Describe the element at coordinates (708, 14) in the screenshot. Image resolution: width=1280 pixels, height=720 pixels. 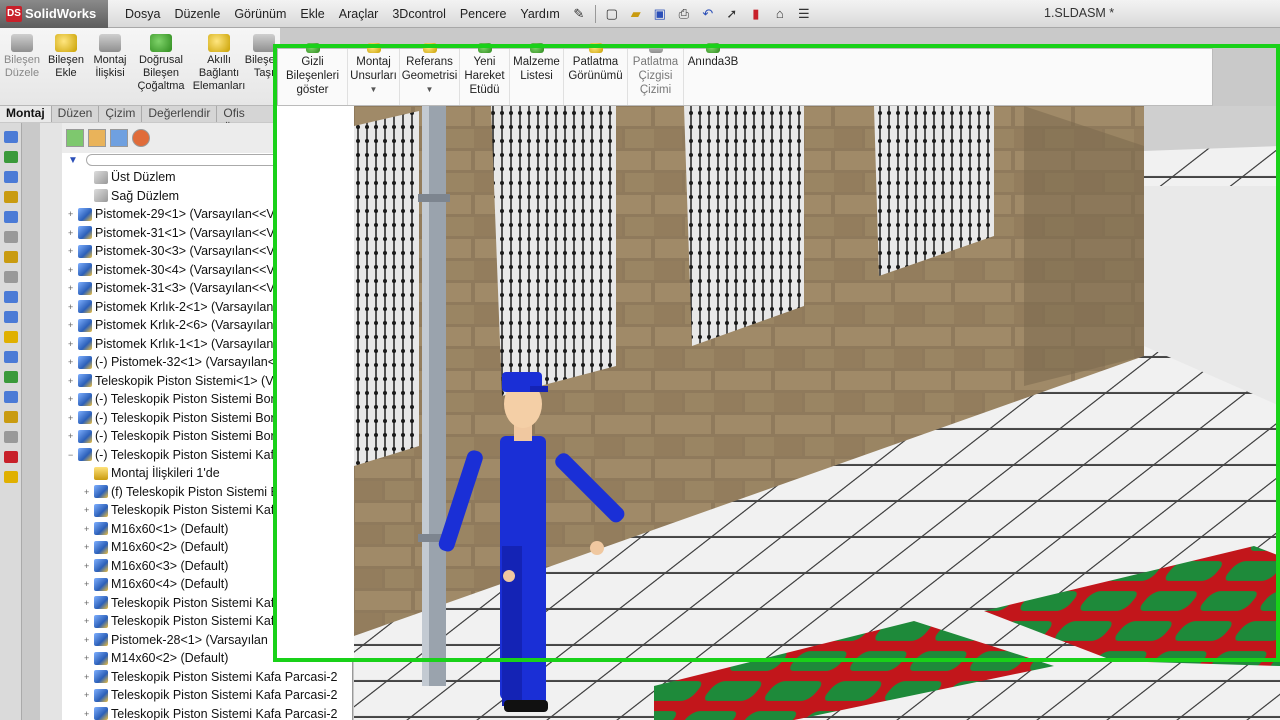
I see `undo-icon: ↶` at that location.